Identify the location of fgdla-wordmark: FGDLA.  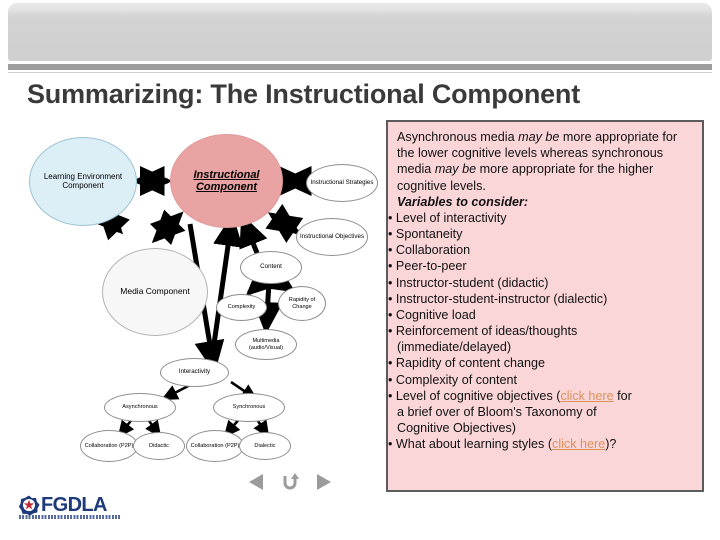
(74, 505).